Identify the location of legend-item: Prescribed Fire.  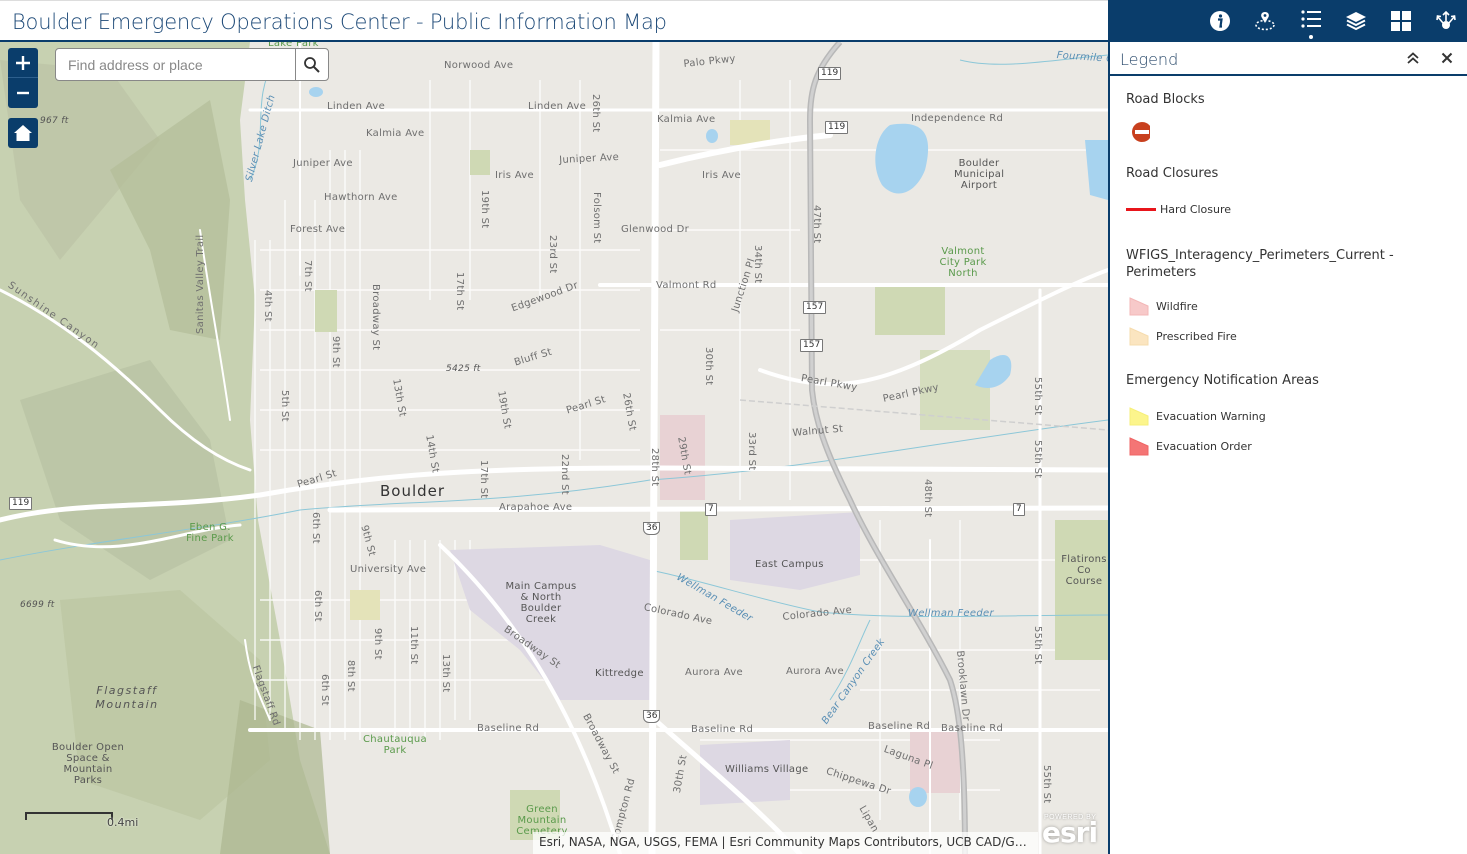
(1181, 336).